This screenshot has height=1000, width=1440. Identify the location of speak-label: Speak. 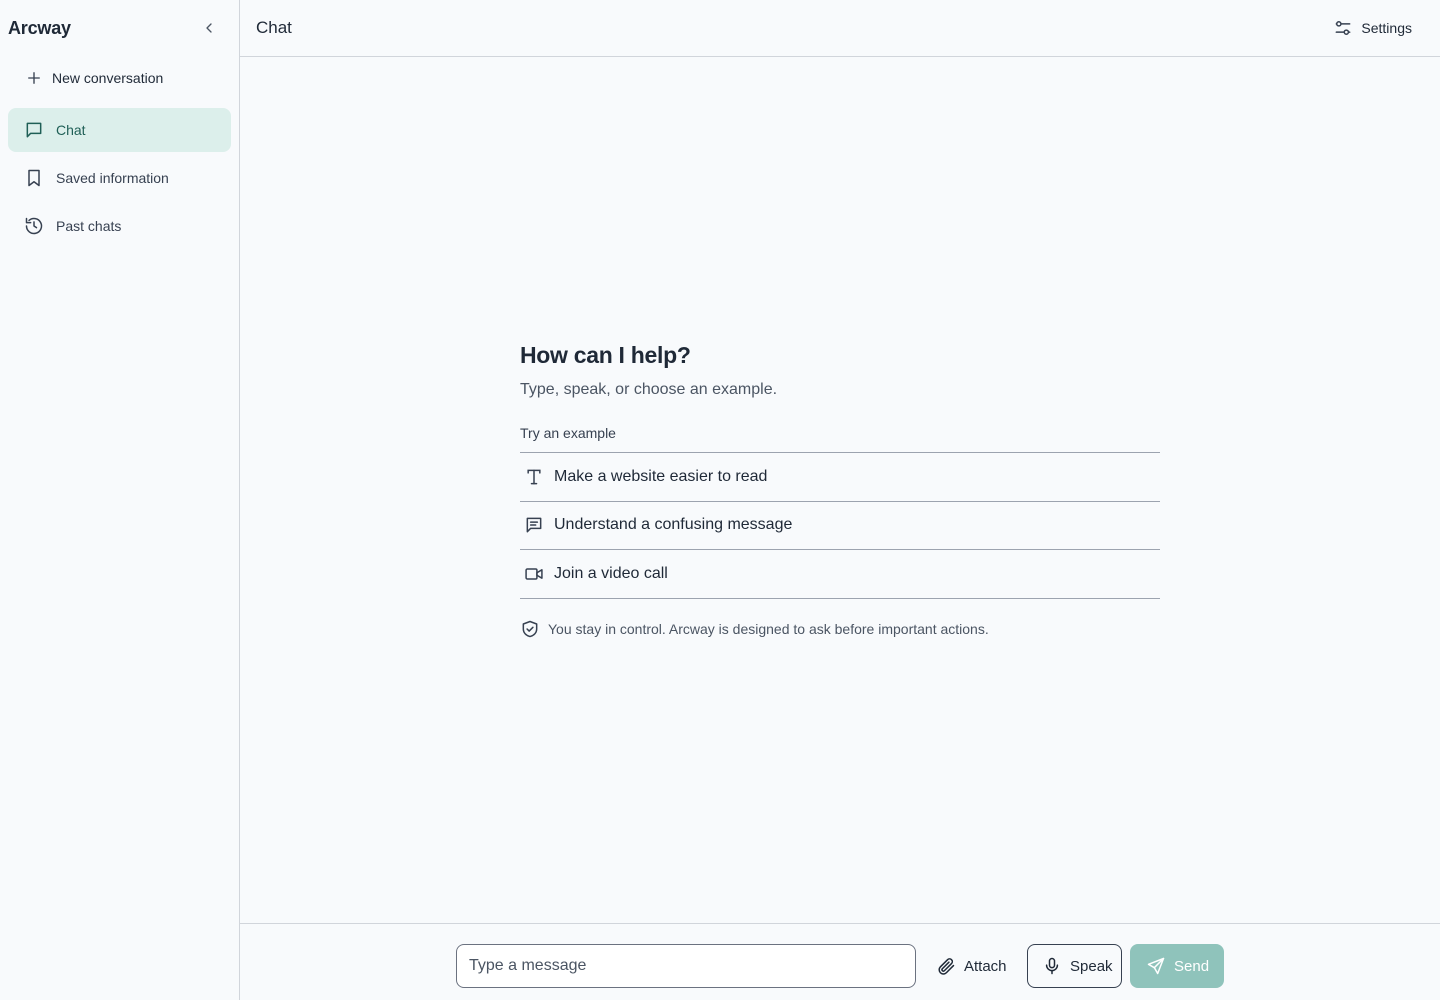
(1091, 966).